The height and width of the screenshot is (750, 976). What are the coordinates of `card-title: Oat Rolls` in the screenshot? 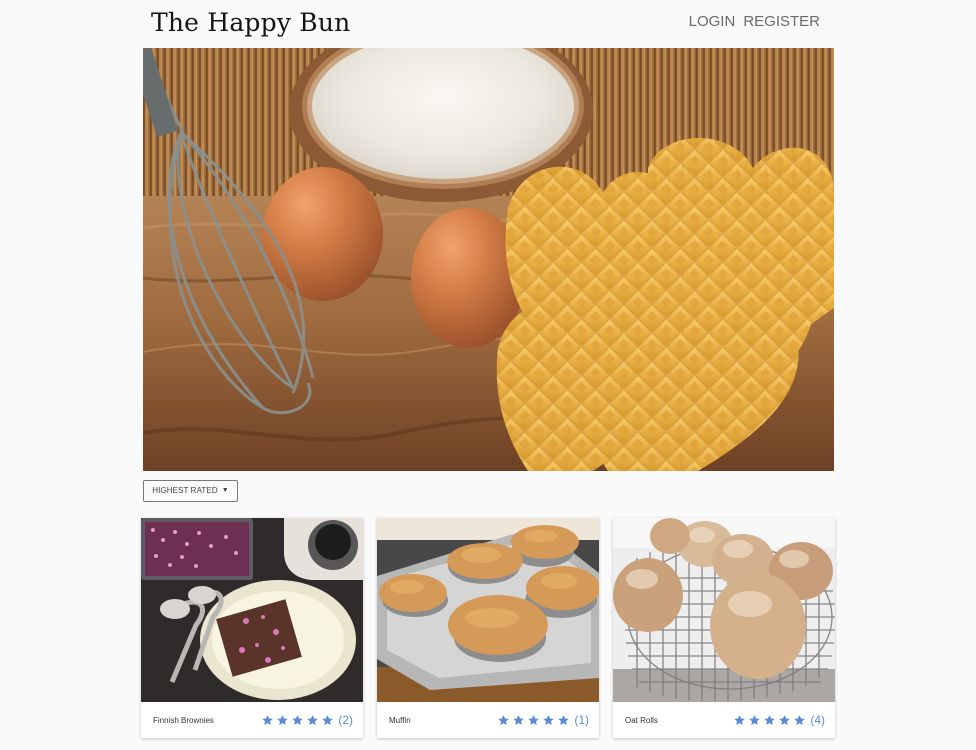 It's located at (641, 720).